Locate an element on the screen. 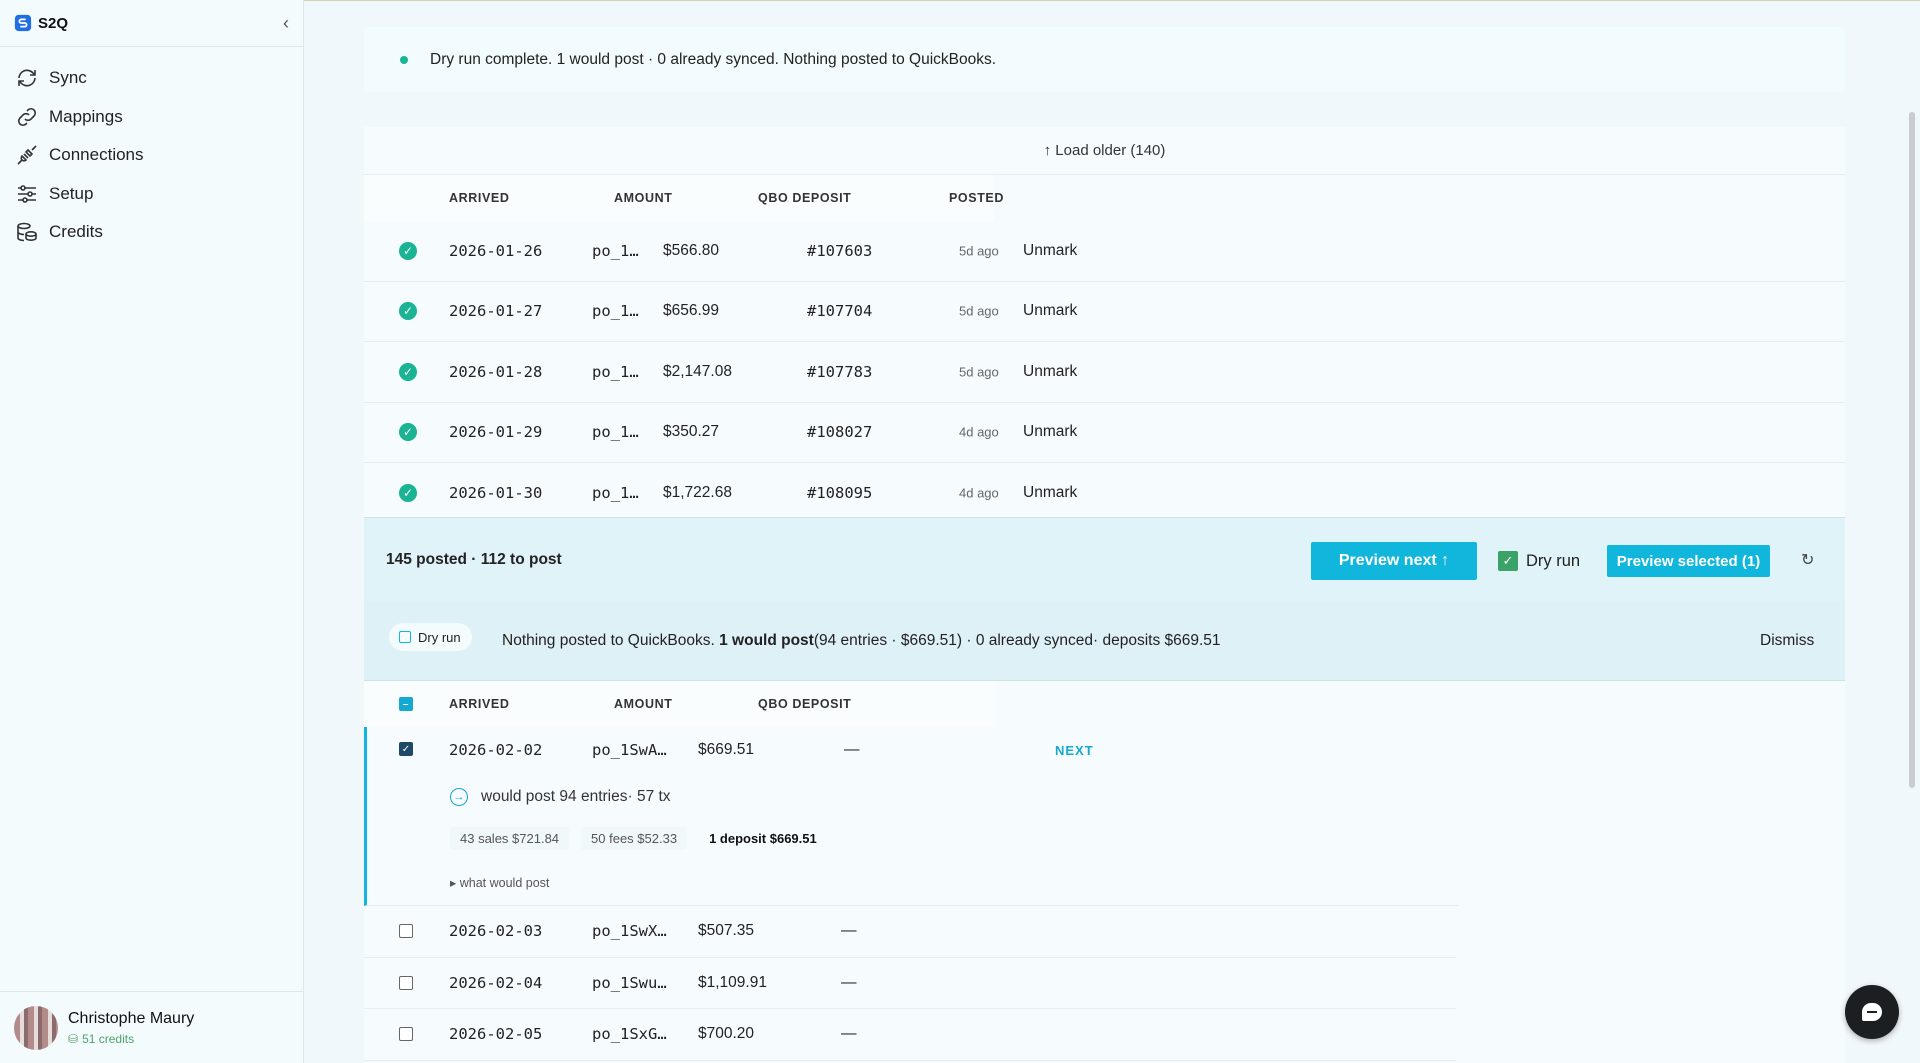  table-row: 2026-02-04 po_1Swu… $1,109.91 — is located at coordinates (910, 983).